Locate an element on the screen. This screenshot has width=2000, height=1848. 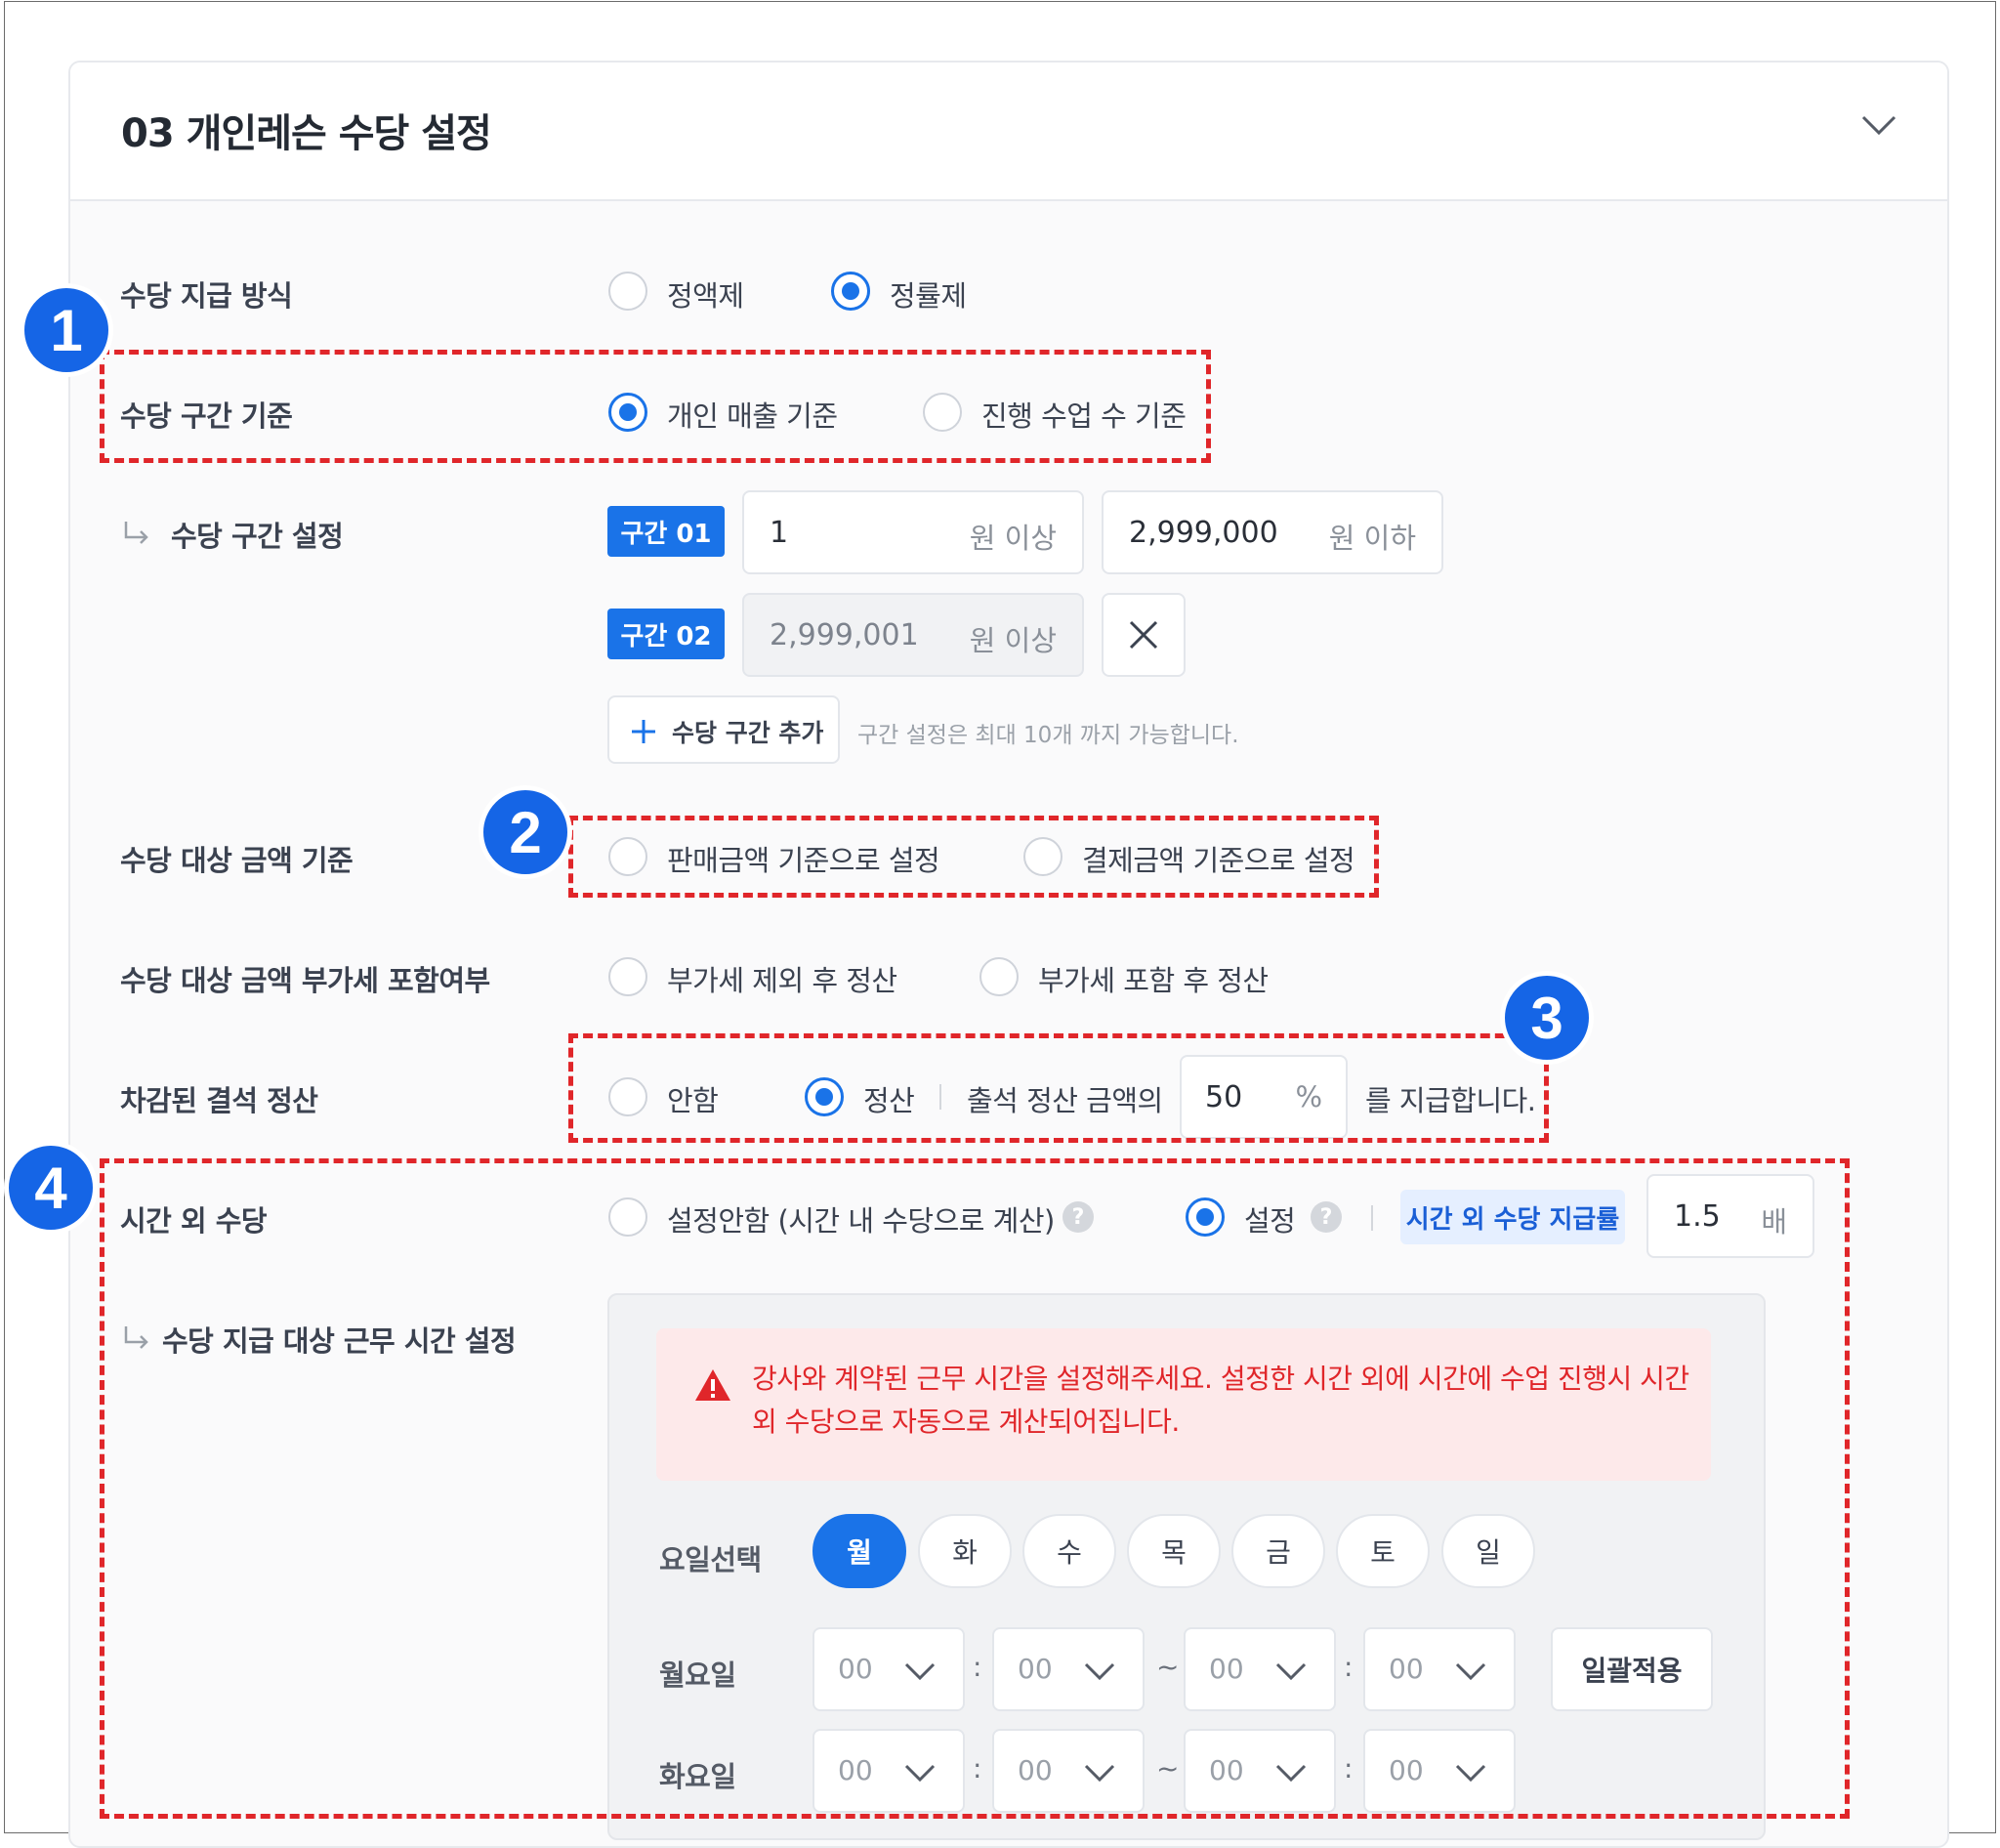
tier-hint: 구간 설정은 최대 10개 까지 가능합니다. is located at coordinates (1048, 735).